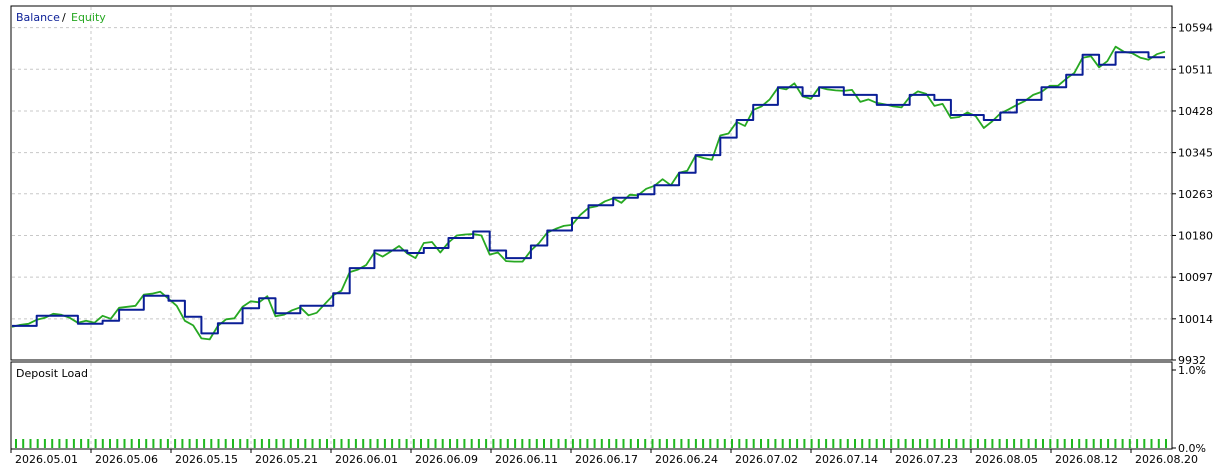  Describe the element at coordinates (126, 459) in the screenshot. I see `x-tick-label: 2026.05.06` at that location.